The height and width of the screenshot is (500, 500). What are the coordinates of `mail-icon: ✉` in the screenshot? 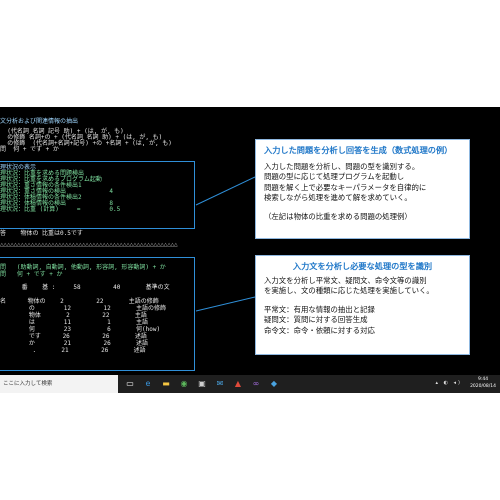 It's located at (220, 384).